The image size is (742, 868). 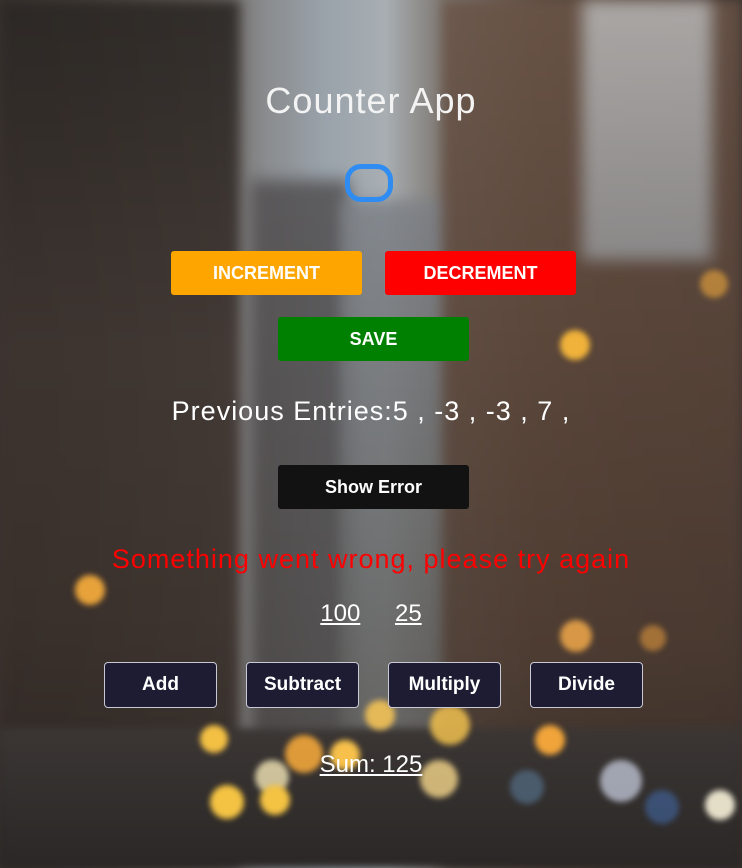 I want to click on page-title: Counter App, so click(x=371, y=100).